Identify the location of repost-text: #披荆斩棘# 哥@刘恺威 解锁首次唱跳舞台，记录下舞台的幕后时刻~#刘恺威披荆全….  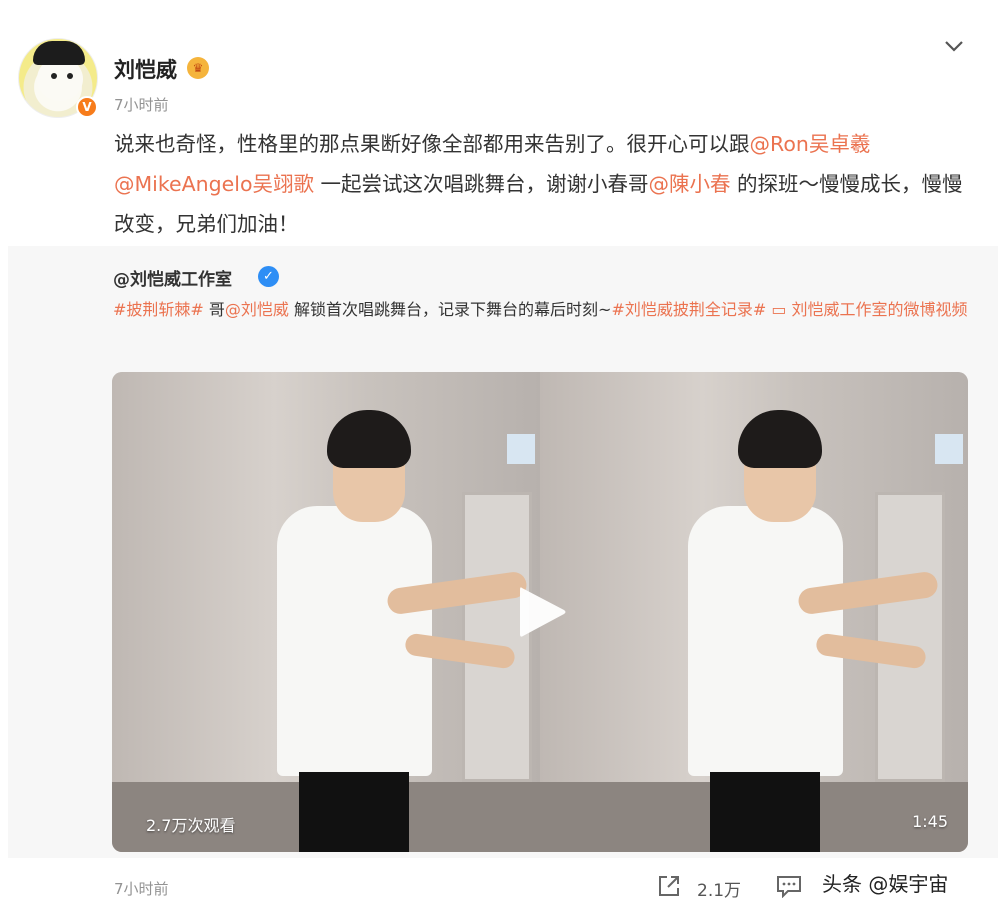
(543, 309).